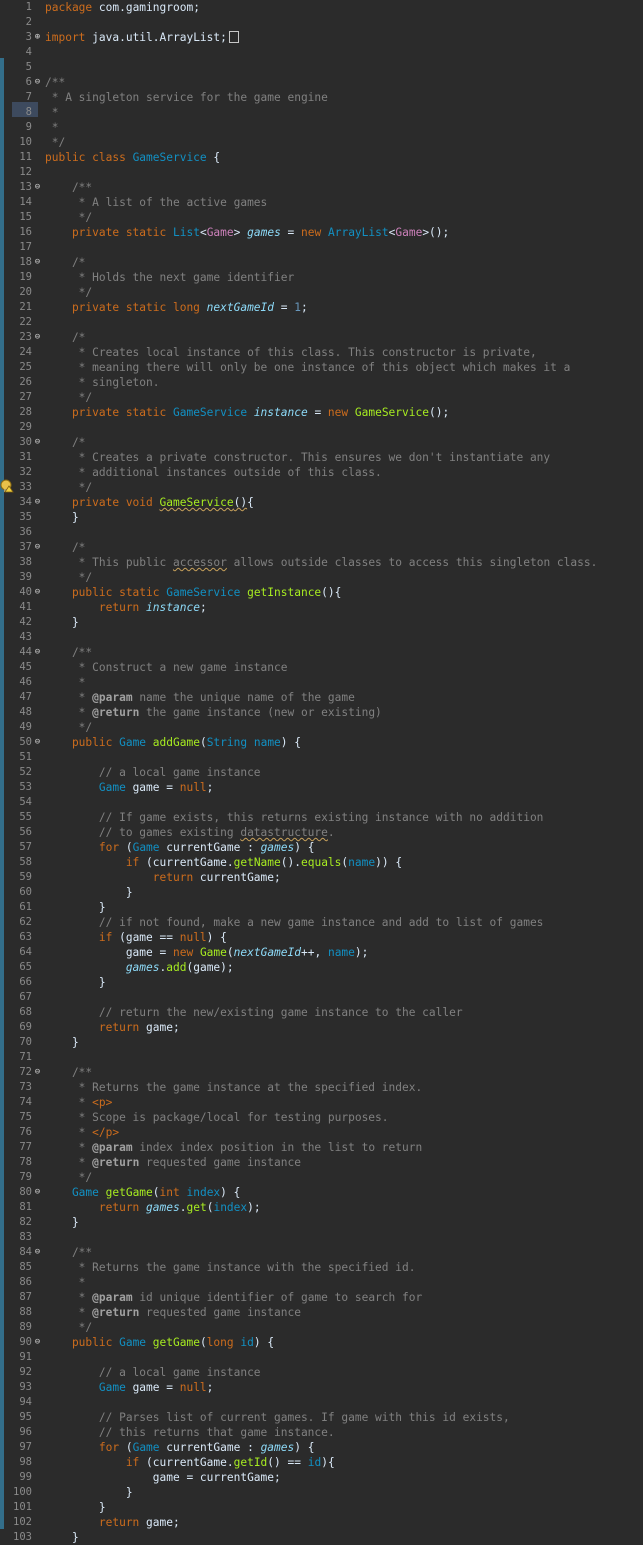  I want to click on line-code: * @return requested game instance, so click(173, 1312).